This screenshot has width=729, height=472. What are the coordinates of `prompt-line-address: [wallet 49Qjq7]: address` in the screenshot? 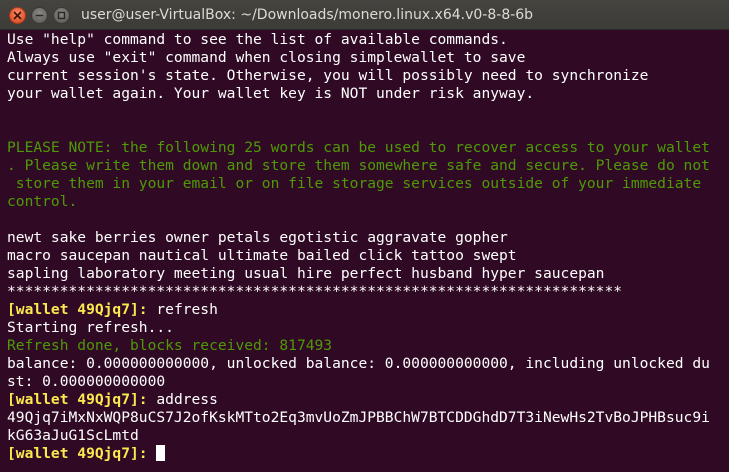 It's located at (368, 400).